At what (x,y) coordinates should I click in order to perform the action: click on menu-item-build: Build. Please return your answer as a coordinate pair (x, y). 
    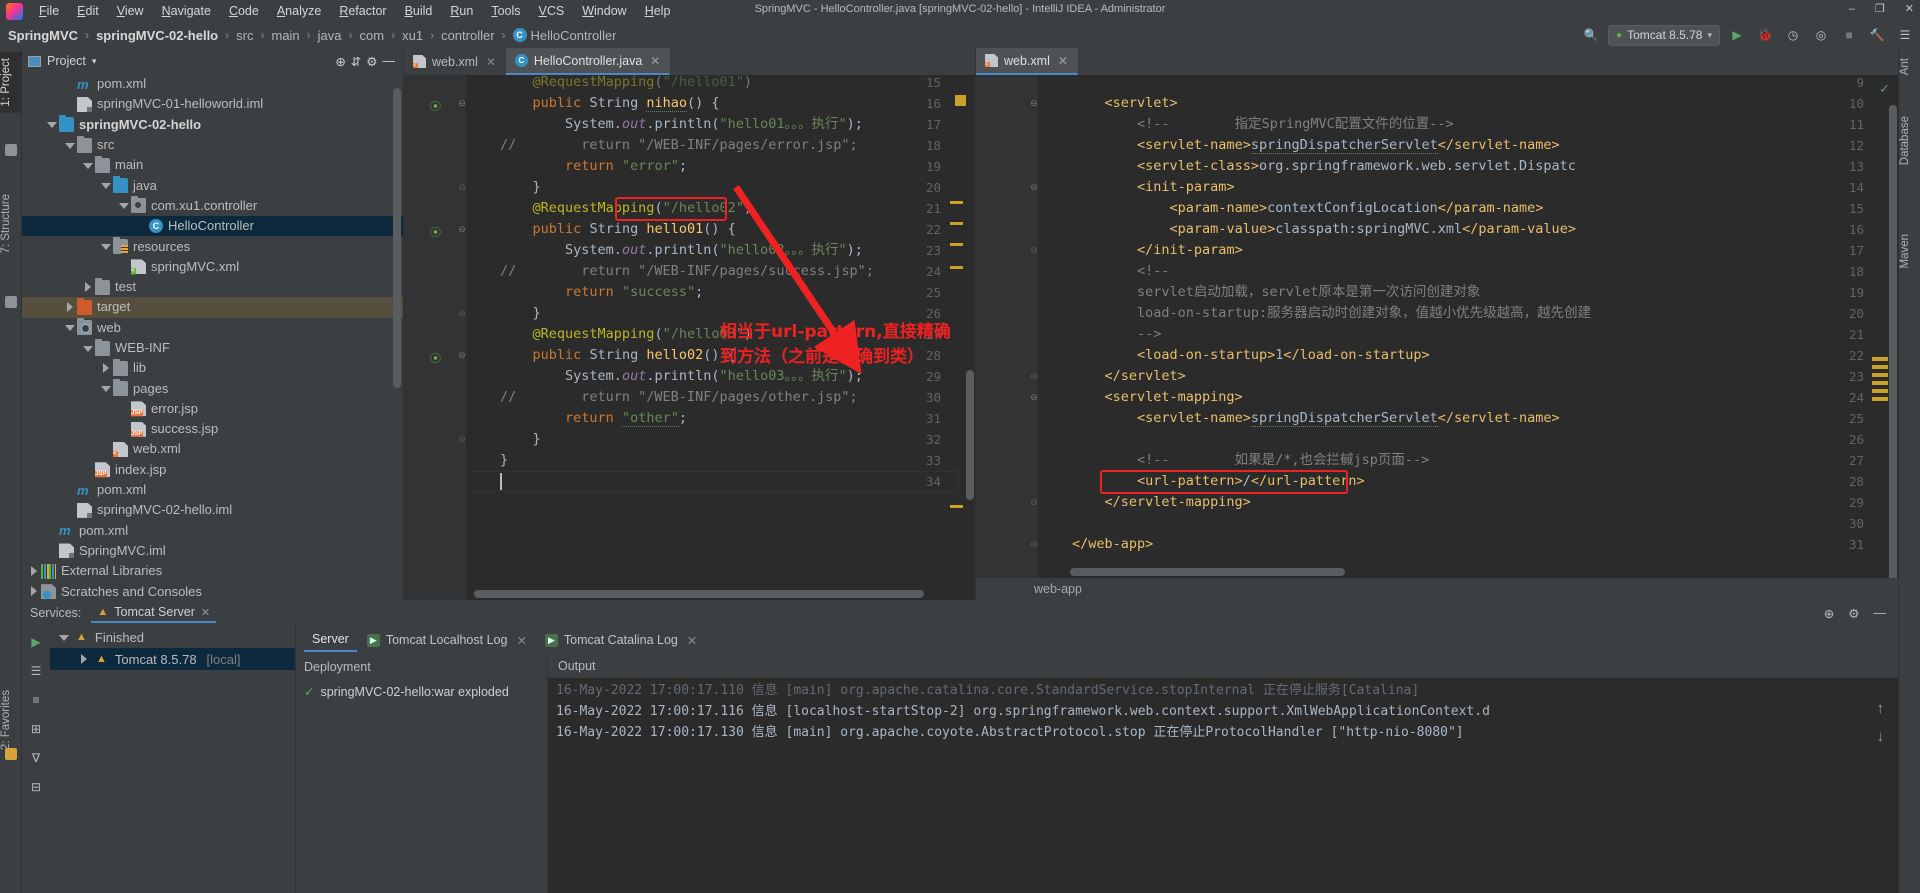
    Looking at the image, I should click on (419, 11).